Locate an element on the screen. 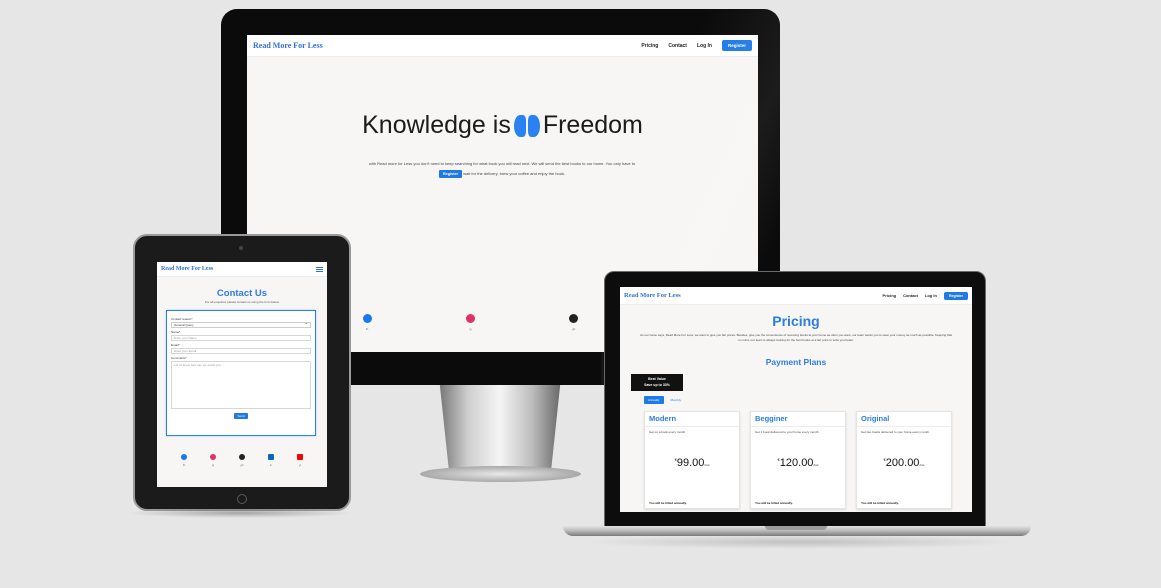 The width and height of the screenshot is (1161, 588). nav-pricing-link: Pricing is located at coordinates (649, 46).